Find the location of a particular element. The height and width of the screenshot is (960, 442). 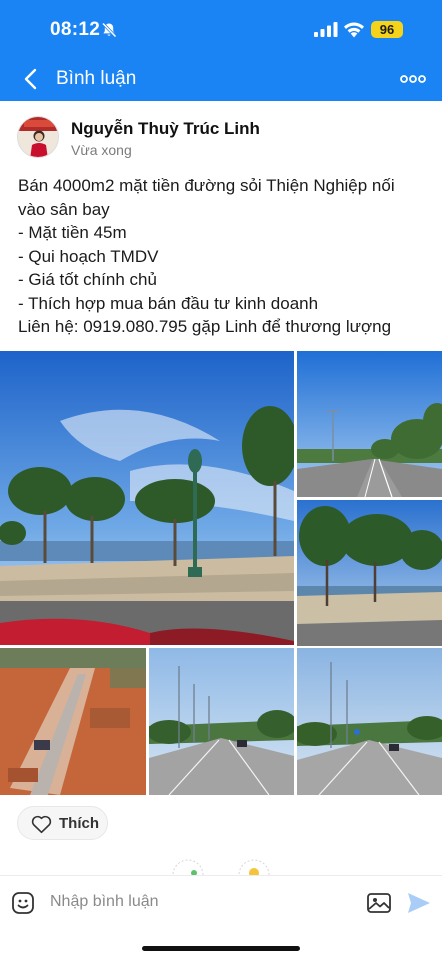

chevron-left-icon is located at coordinates (31, 79).